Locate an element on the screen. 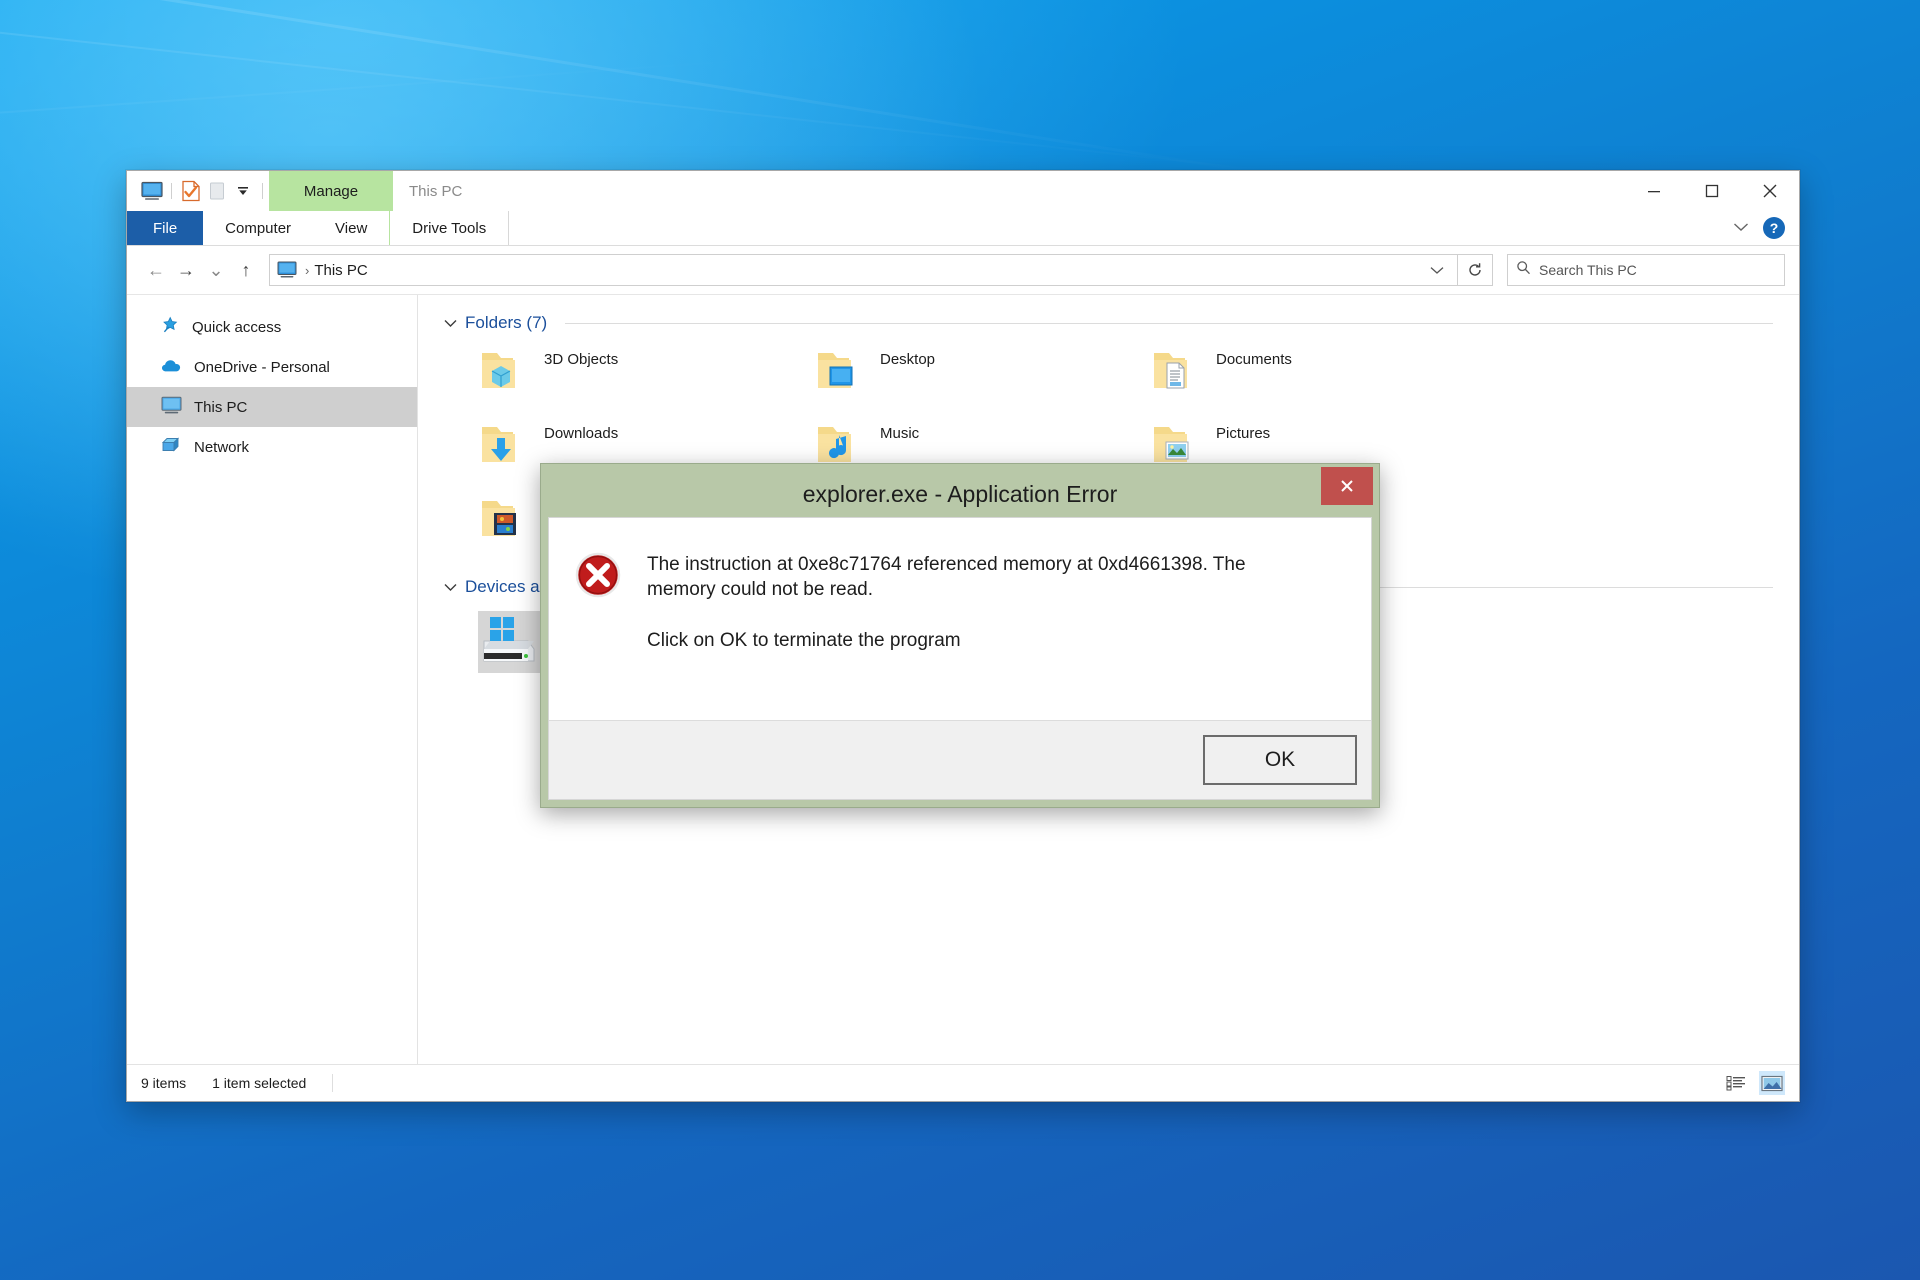  sidebar-item-label: This PC is located at coordinates (221, 407).